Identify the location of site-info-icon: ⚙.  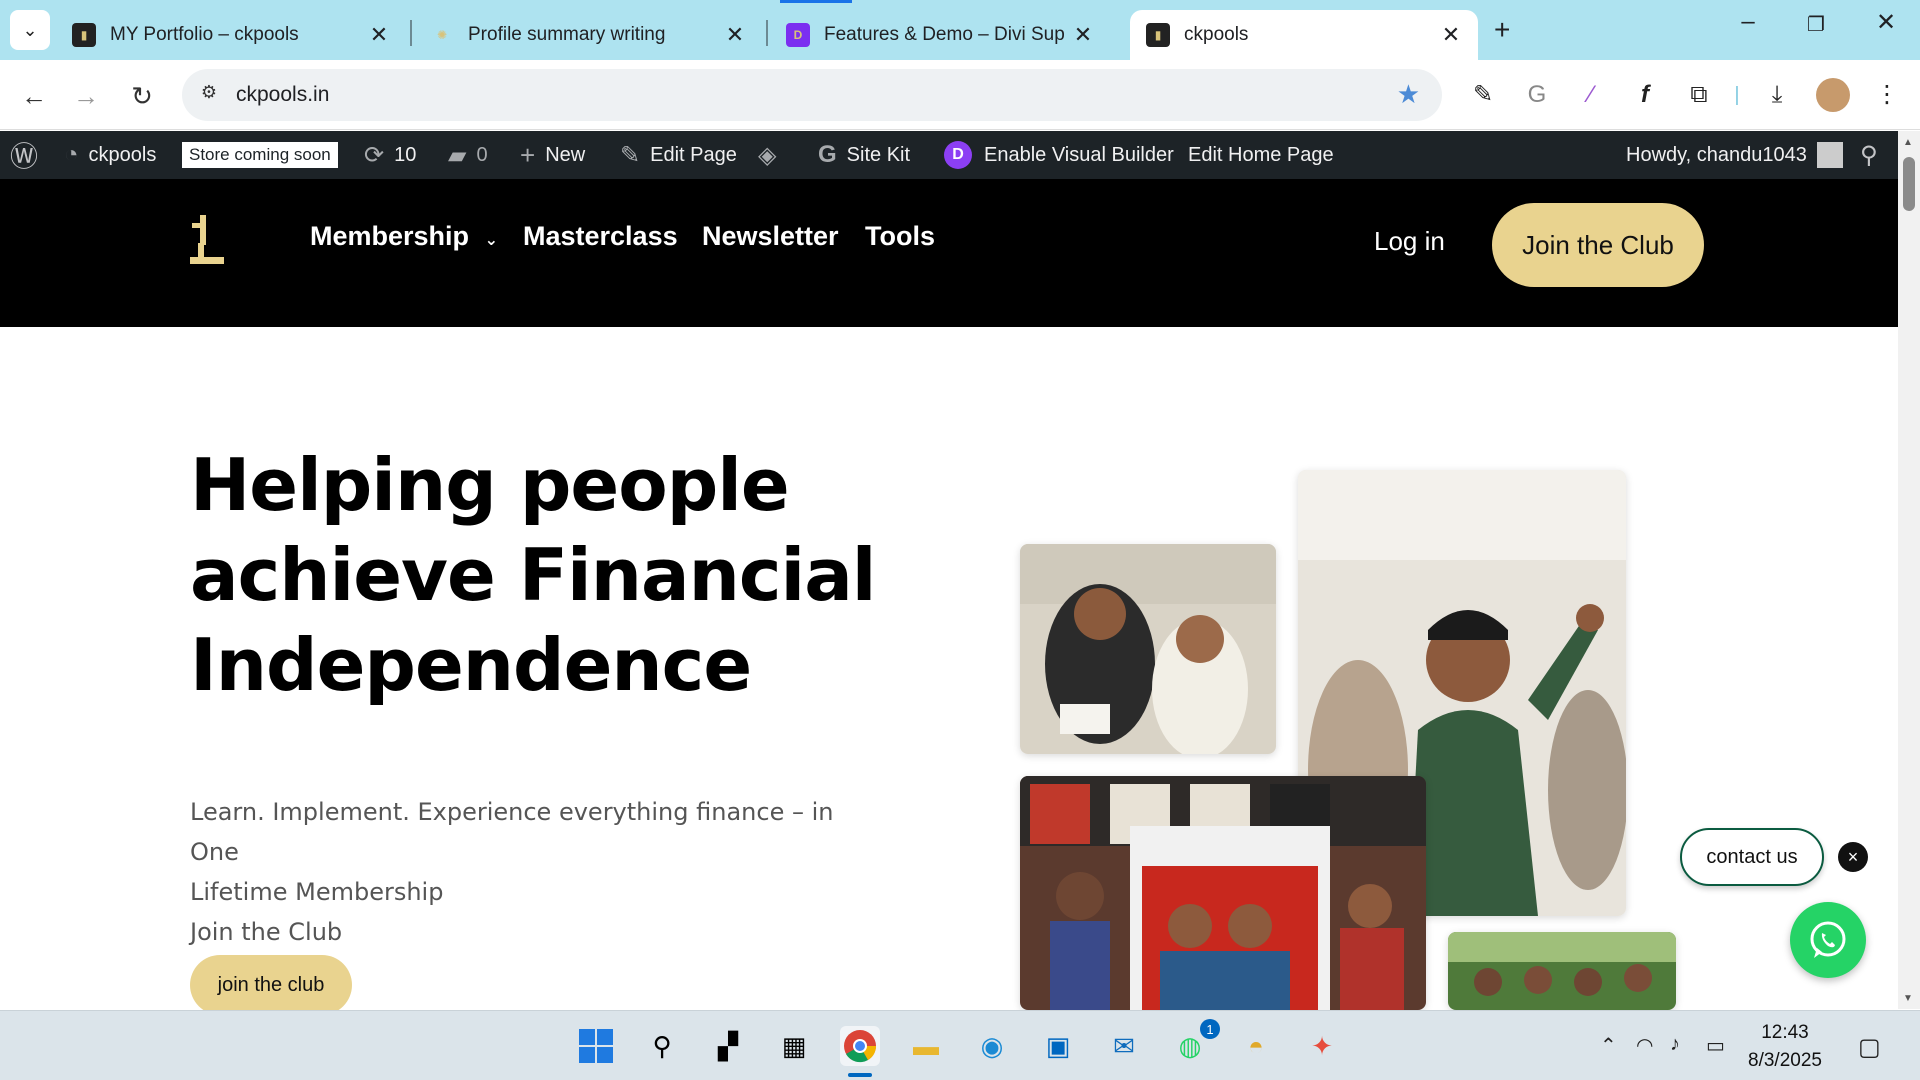
(209, 95).